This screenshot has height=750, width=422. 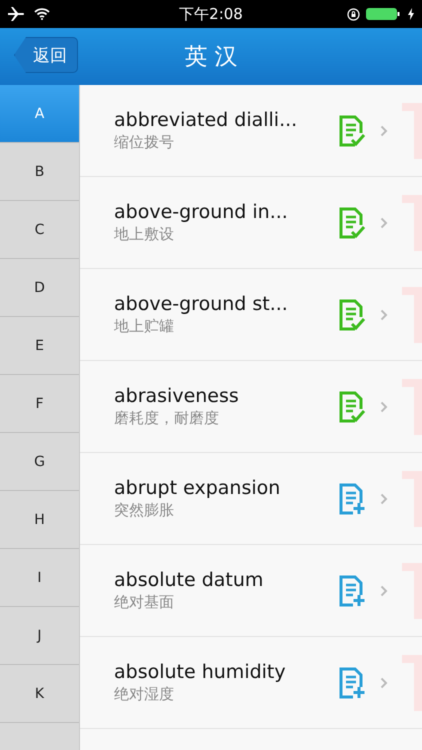 What do you see at coordinates (384, 14) in the screenshot?
I see `battery-icon` at bounding box center [384, 14].